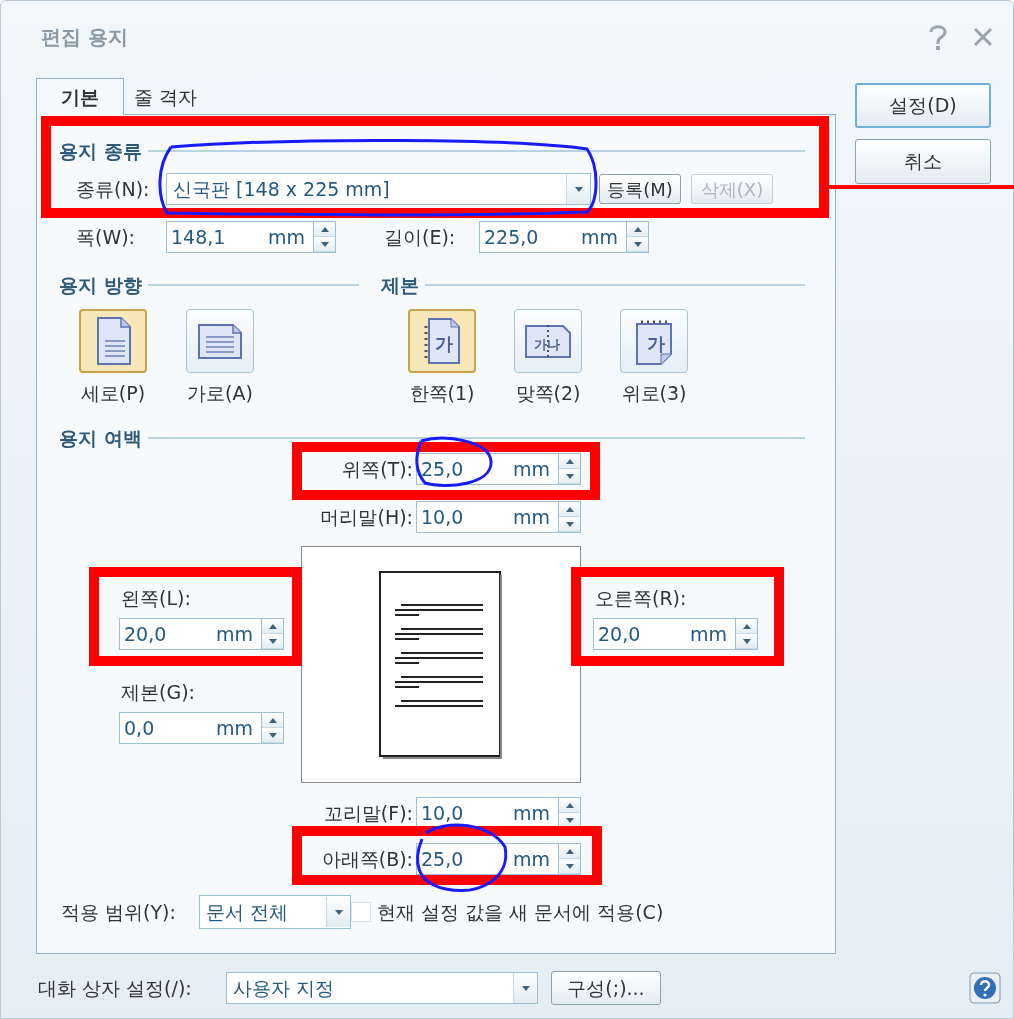 The width and height of the screenshot is (1014, 1019). What do you see at coordinates (220, 393) in the screenshot?
I see `option-label: 가로(A)` at bounding box center [220, 393].